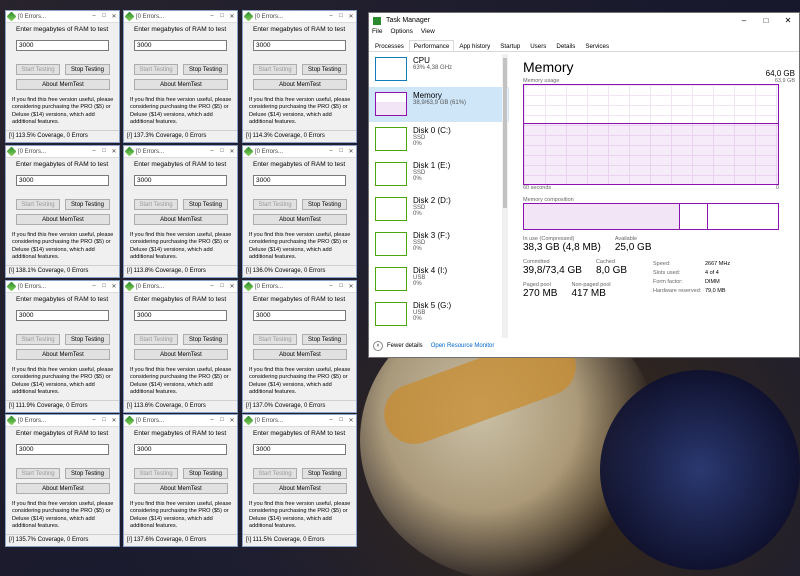  I want to click on resource-scrollbar, so click(505, 196).